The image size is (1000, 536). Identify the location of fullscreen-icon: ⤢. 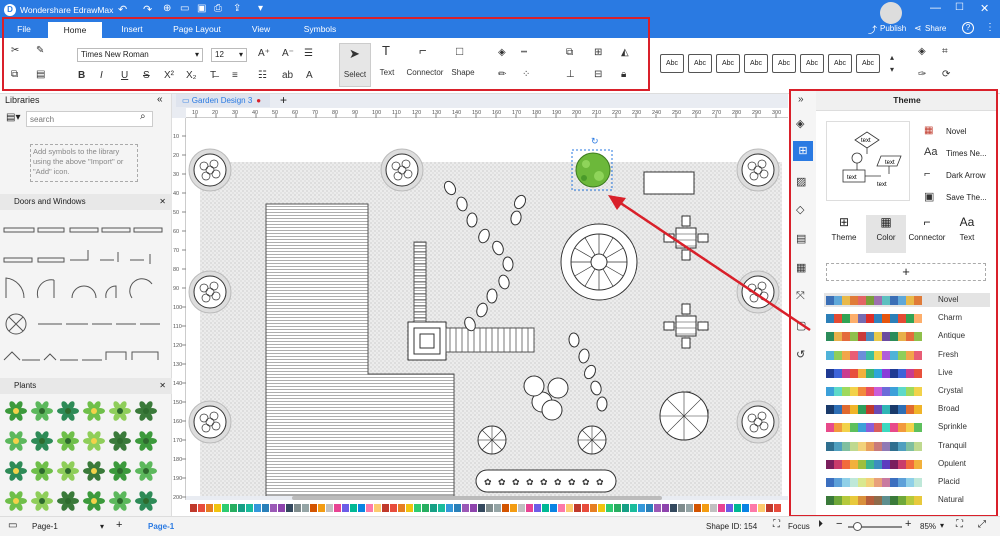
(982, 524).